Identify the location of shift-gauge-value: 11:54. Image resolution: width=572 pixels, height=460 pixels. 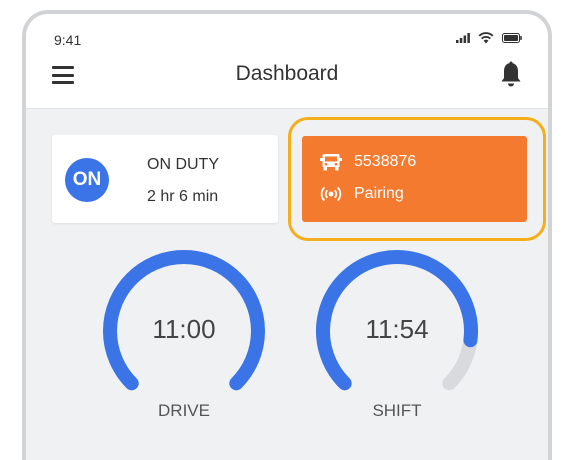
(397, 329).